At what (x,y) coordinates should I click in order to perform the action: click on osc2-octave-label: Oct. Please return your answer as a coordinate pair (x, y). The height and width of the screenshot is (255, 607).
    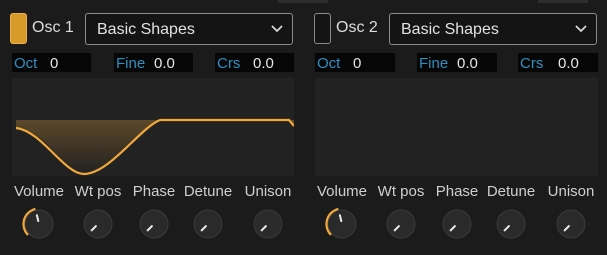
    Looking at the image, I should click on (329, 63).